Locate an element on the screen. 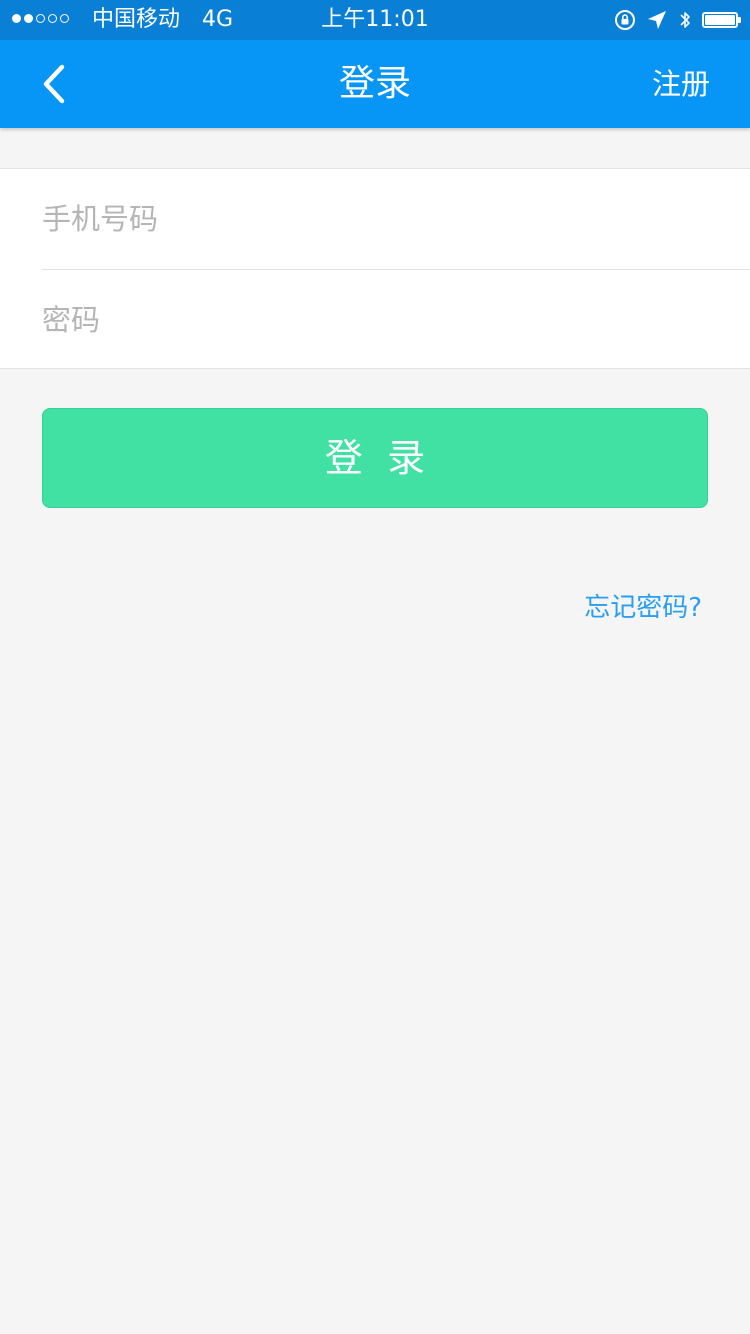  bluetooth-icon is located at coordinates (685, 20).